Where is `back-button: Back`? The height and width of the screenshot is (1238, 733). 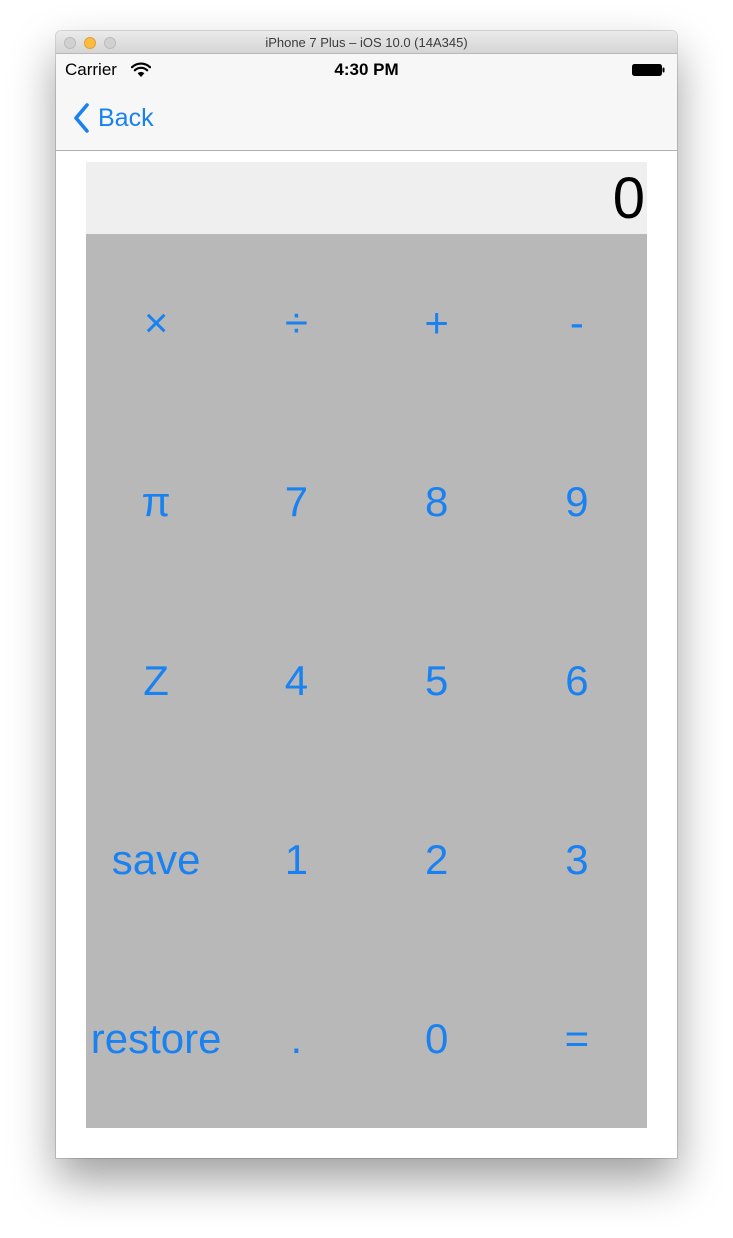 back-button: Back is located at coordinates (113, 118).